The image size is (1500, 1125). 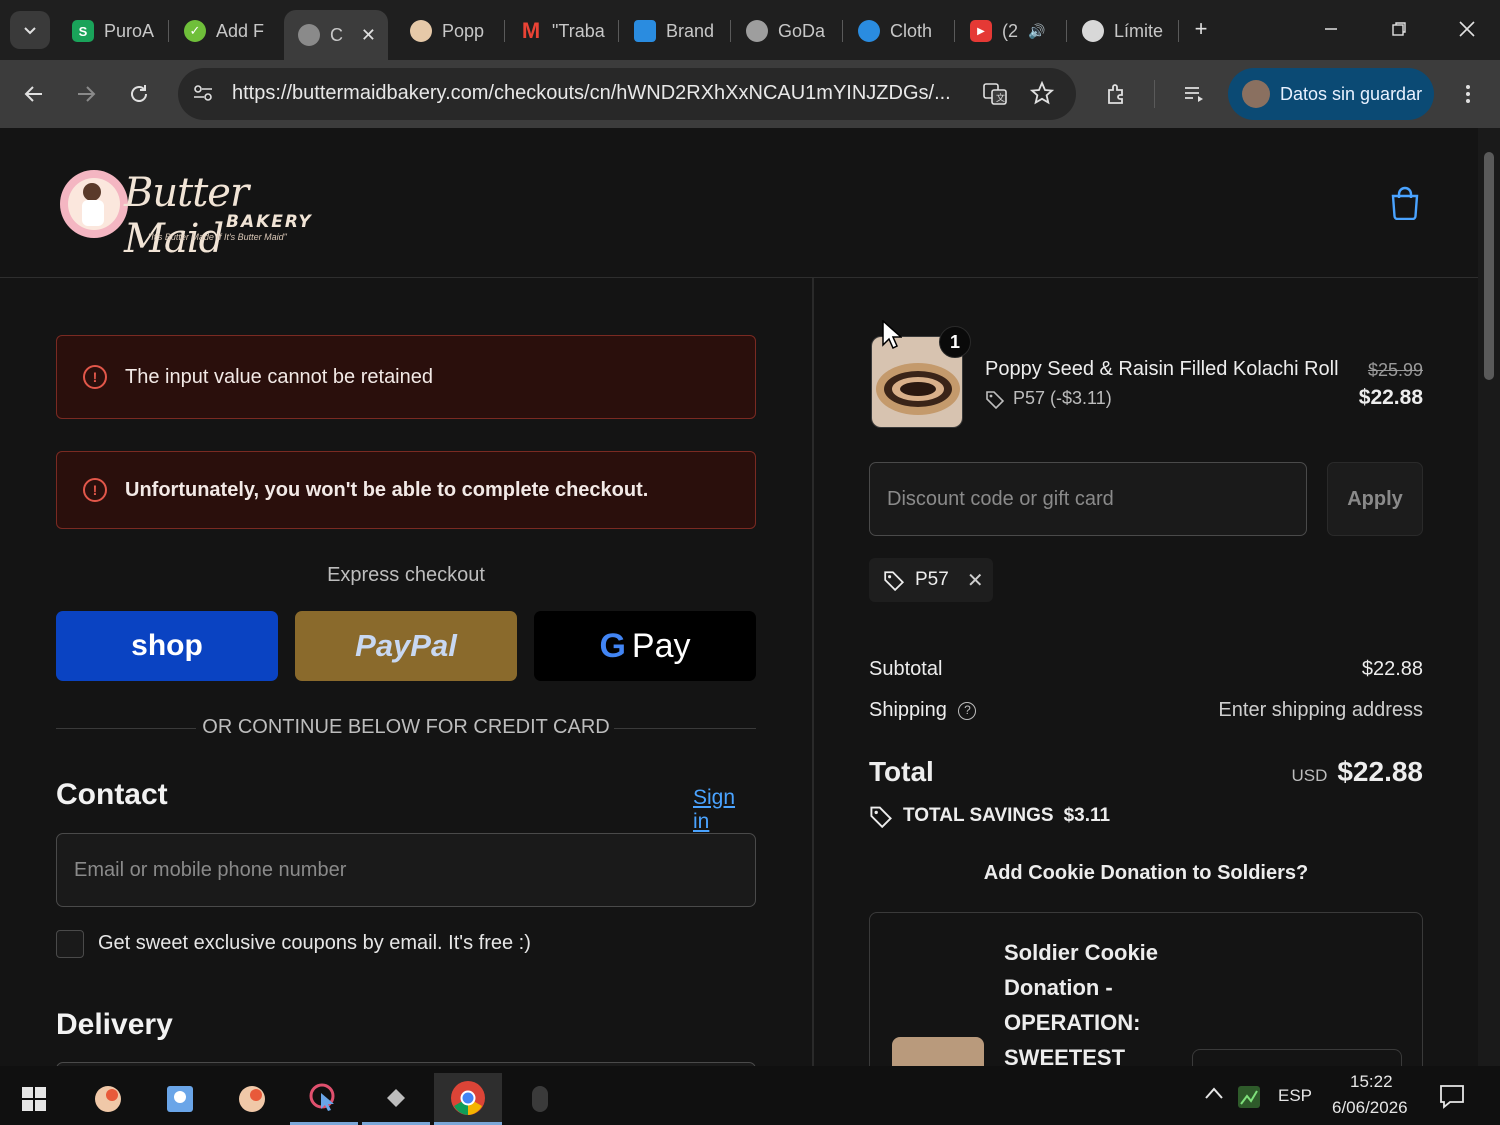 What do you see at coordinates (645, 646) in the screenshot?
I see `google-pay-button: G Pay` at bounding box center [645, 646].